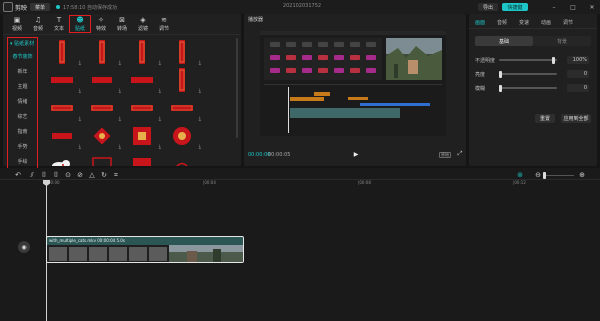 This screenshot has height=321, width=600. What do you see at coordinates (24, 247) in the screenshot?
I see `track-cover-icon: ◉` at bounding box center [24, 247].